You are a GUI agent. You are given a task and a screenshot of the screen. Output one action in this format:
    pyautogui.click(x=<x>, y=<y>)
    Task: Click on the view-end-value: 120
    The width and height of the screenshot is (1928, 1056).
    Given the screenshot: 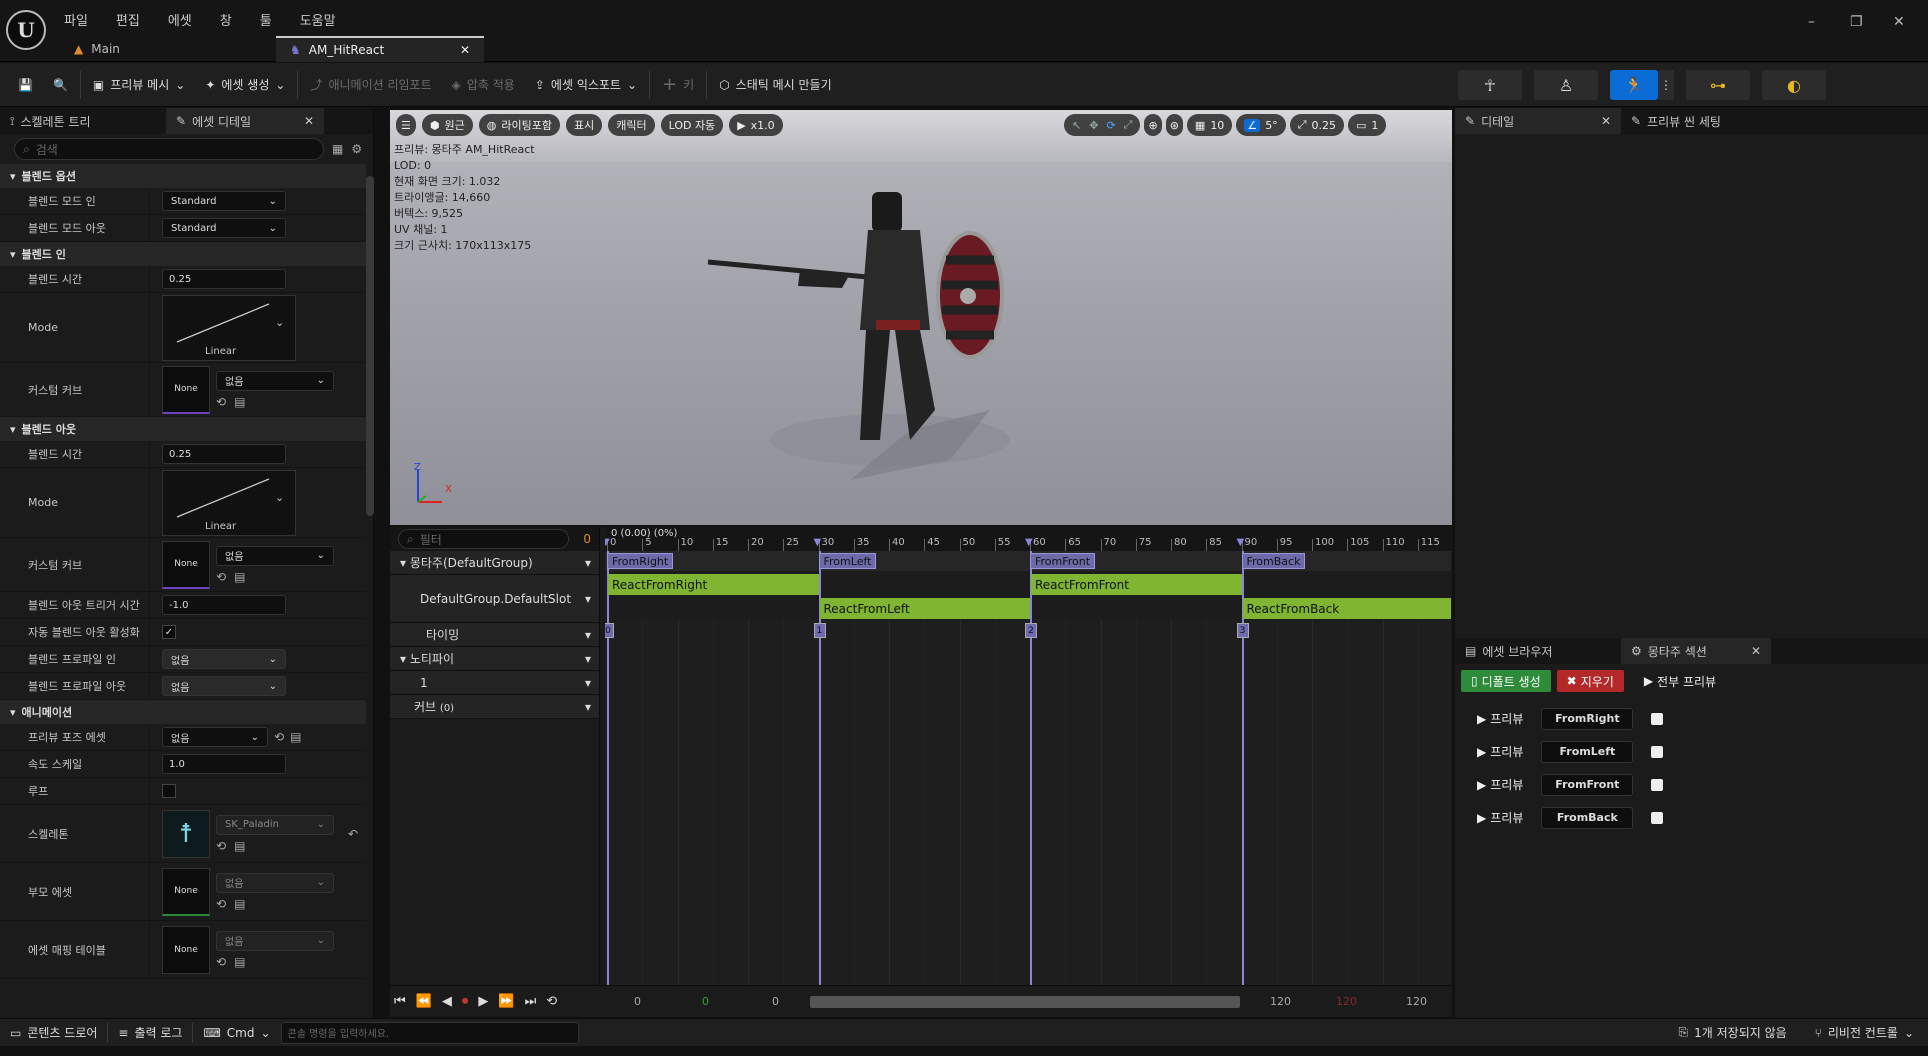 What is the action you would take?
    pyautogui.click(x=1416, y=1001)
    